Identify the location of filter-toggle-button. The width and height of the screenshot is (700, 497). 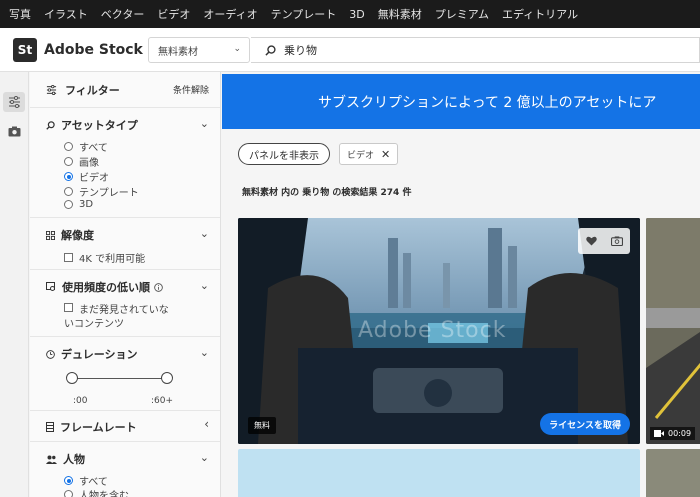
(14, 102).